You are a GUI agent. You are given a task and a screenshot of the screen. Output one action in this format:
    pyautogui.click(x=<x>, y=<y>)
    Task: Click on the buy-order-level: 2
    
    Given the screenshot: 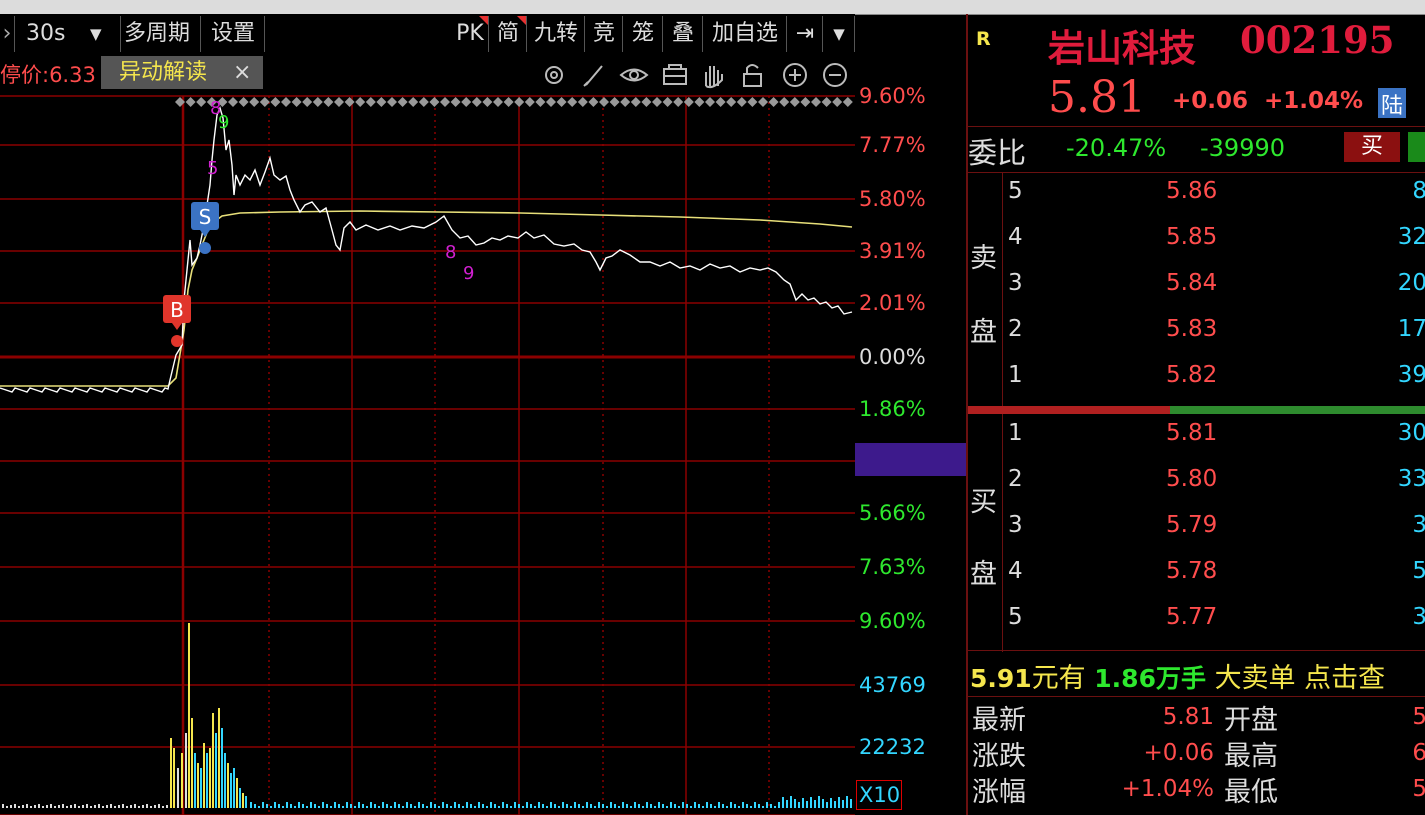 What is the action you would take?
    pyautogui.click(x=1015, y=479)
    